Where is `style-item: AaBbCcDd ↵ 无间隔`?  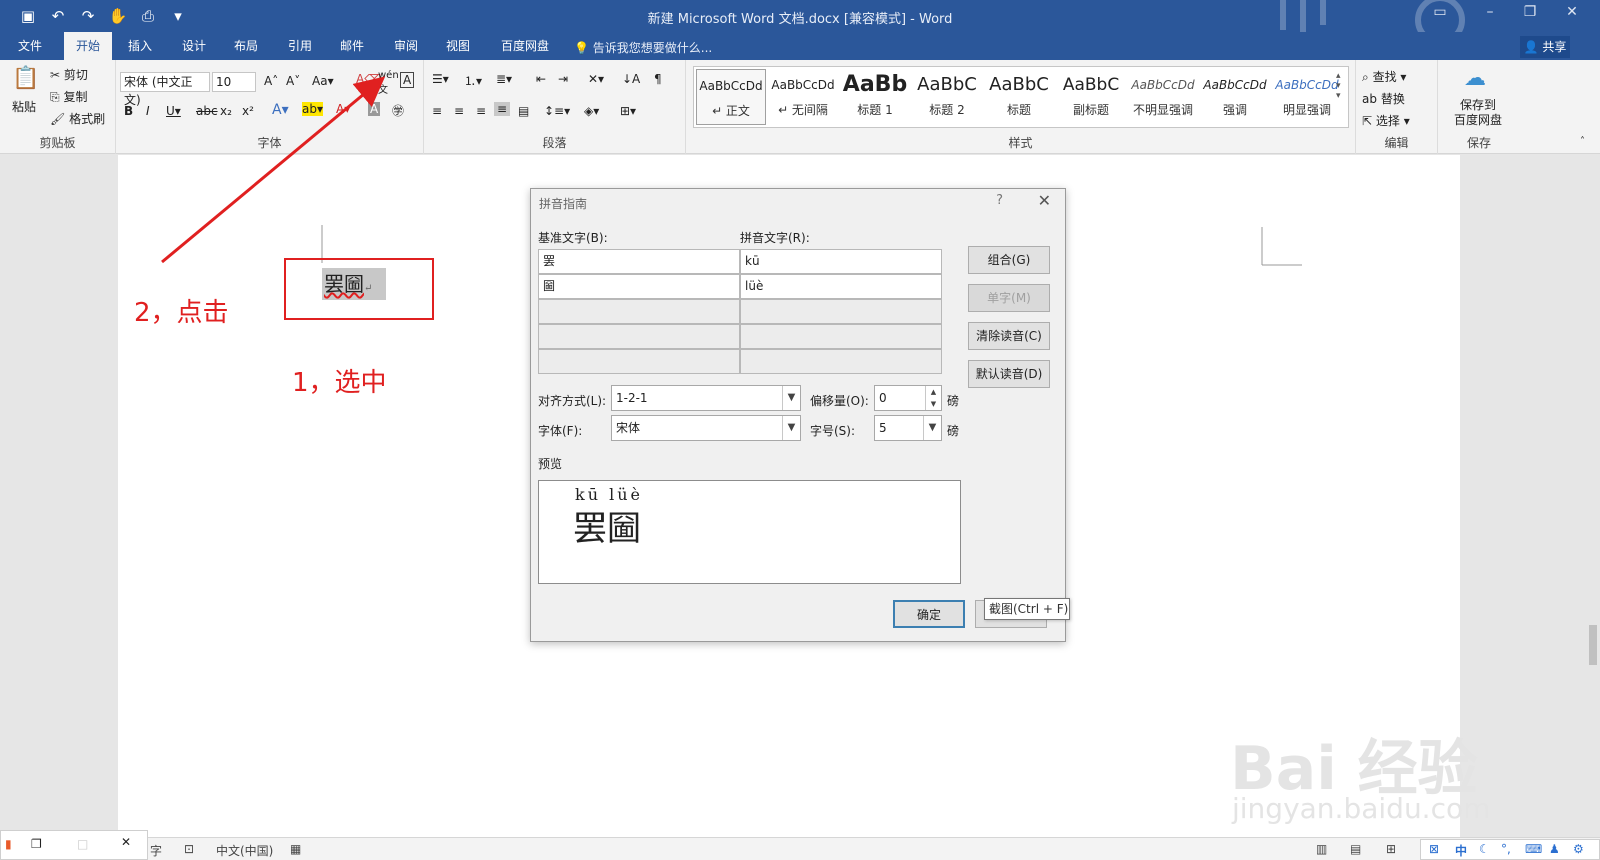
style-item: AaBbCcDd ↵ 无间隔 is located at coordinates (803, 97).